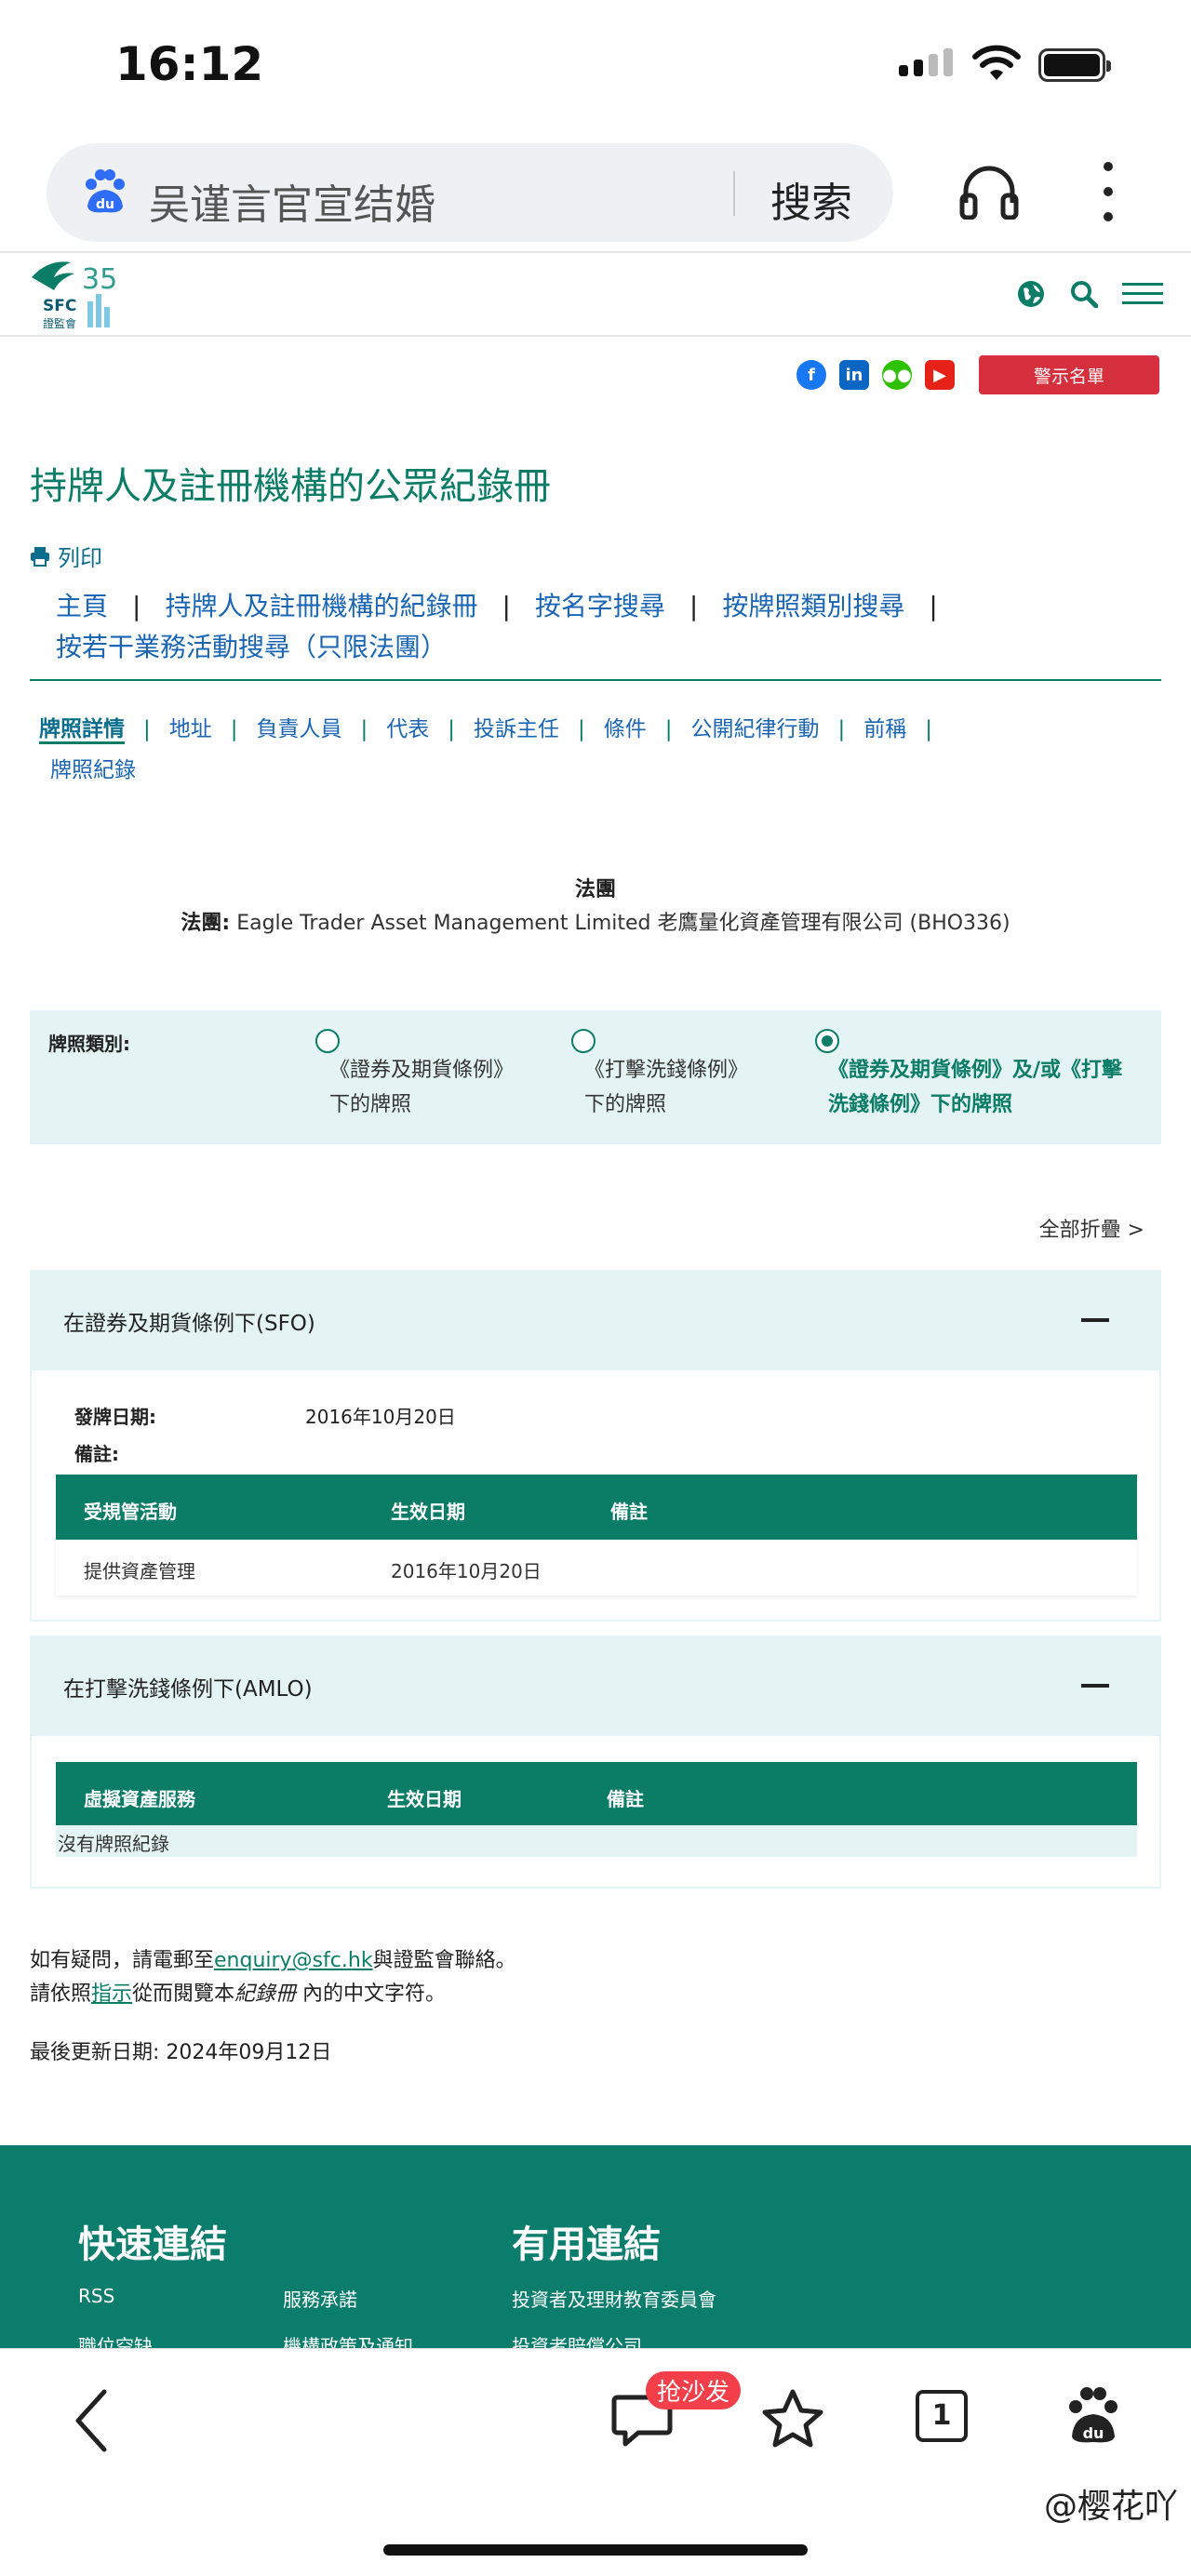  I want to click on amlo-section-header: 在打擊洗錢條例下(AMLO), so click(595, 1685).